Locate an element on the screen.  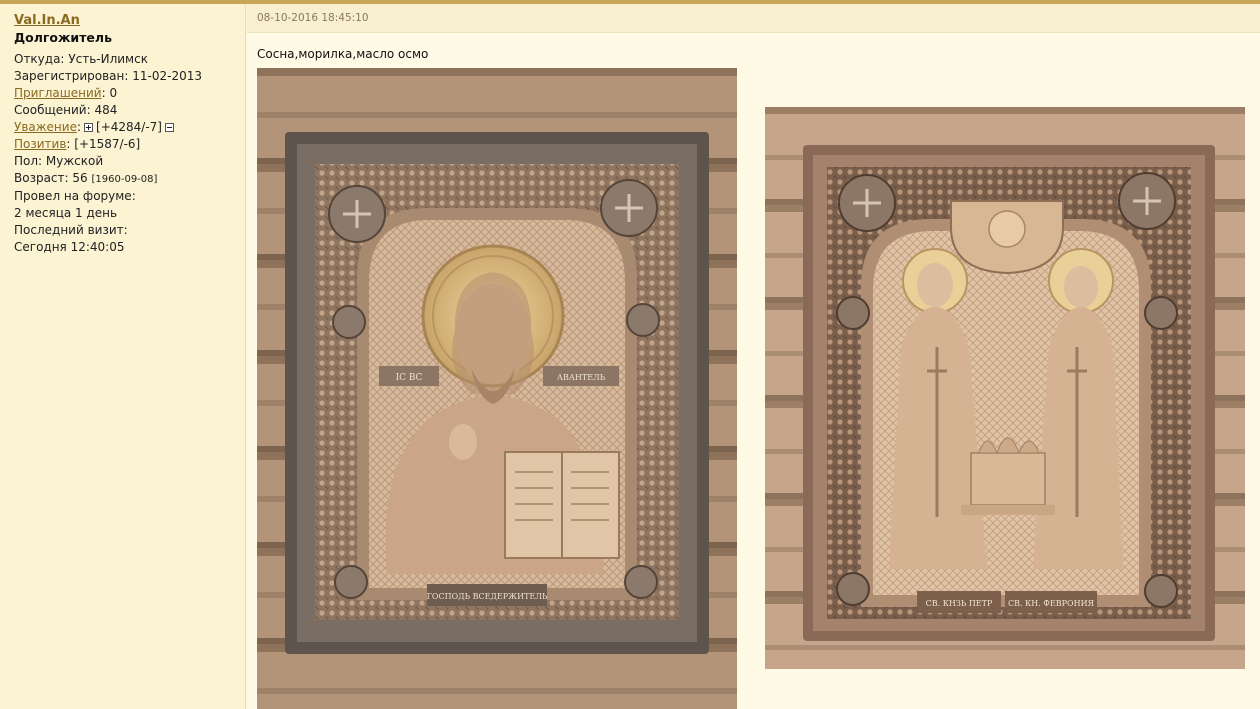
birthdate-value: [1960-09-08] is located at coordinates (124, 179).